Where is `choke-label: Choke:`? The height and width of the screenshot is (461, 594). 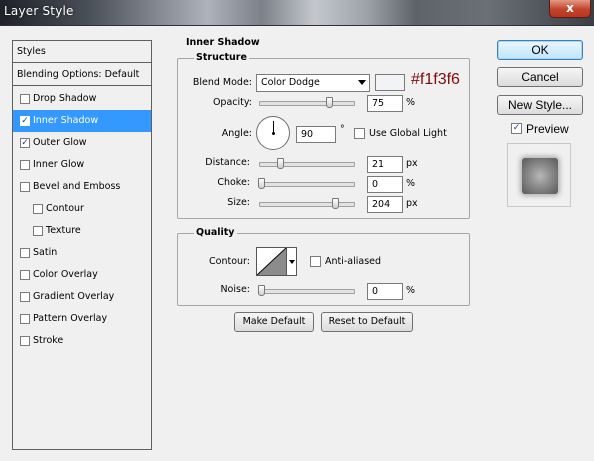
choke-label: Choke: is located at coordinates (233, 182).